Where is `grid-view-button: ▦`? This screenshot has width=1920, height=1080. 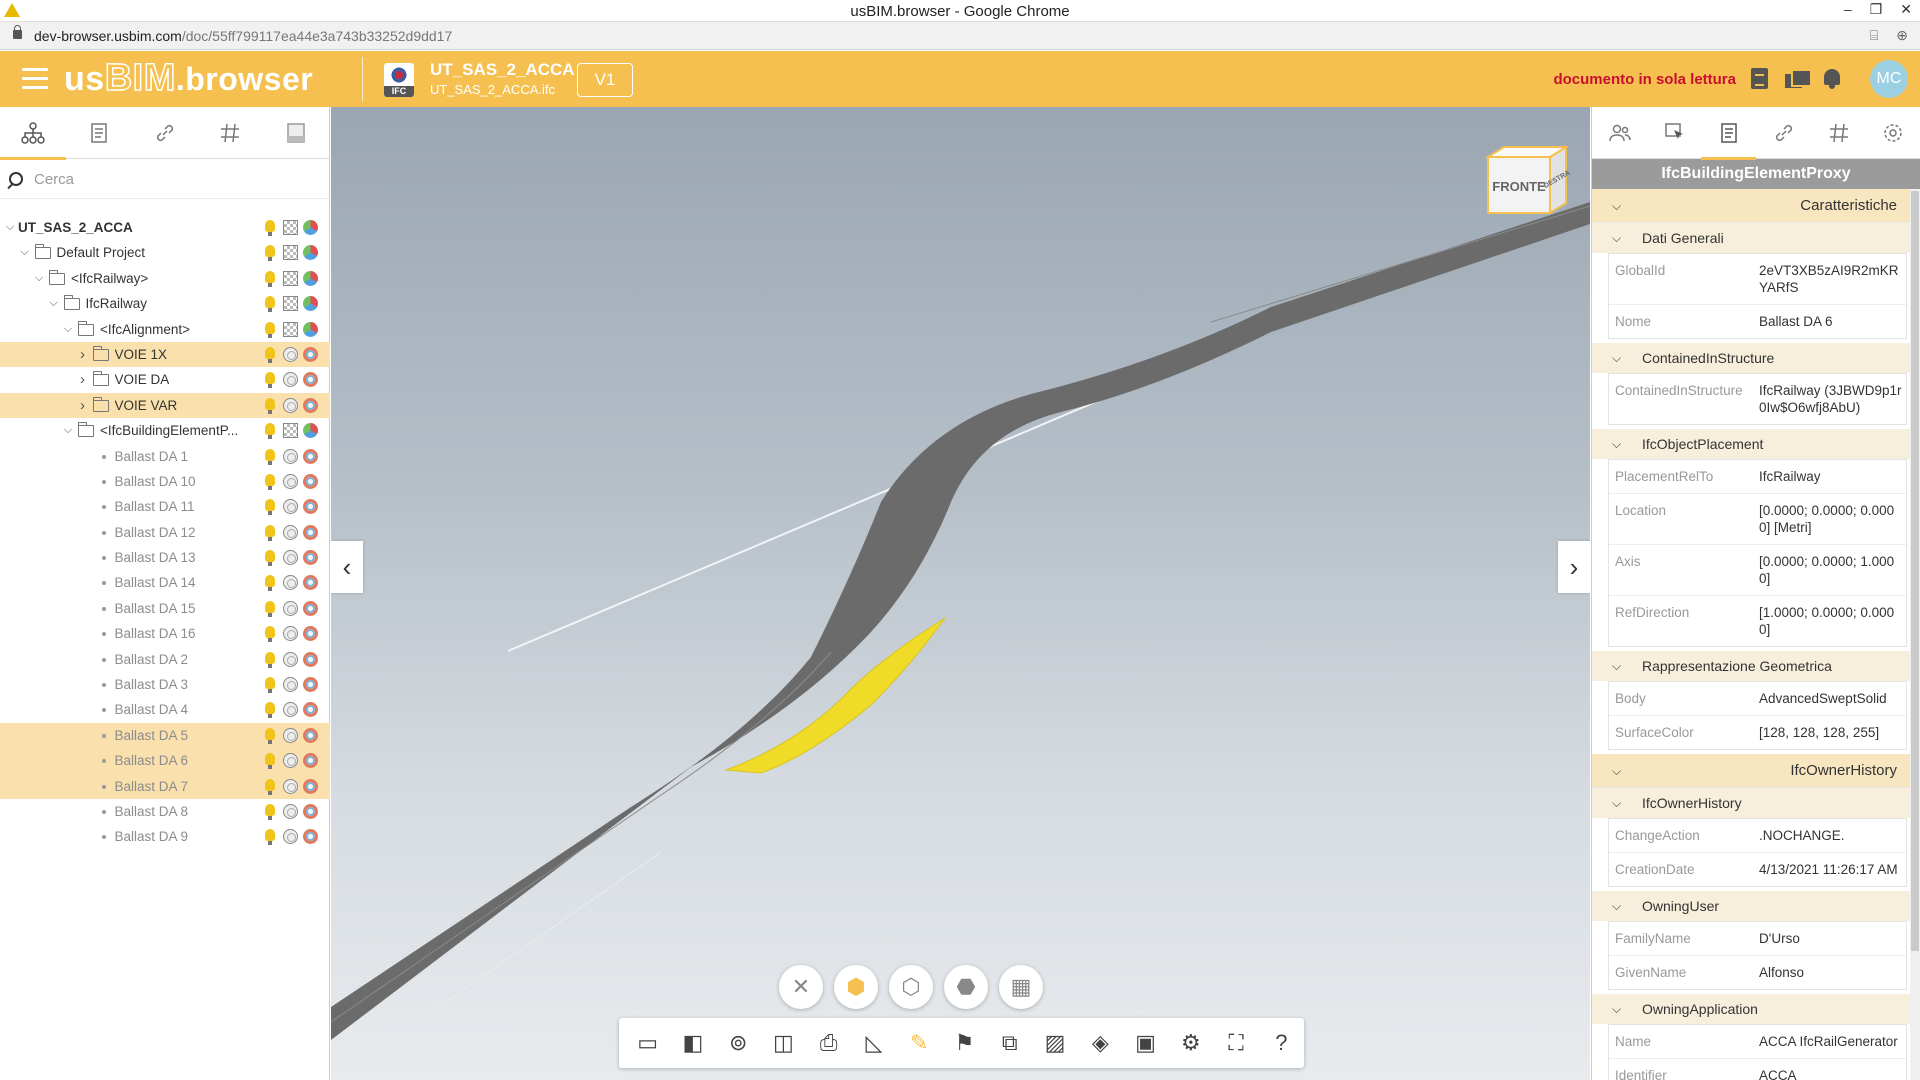 grid-view-button: ▦ is located at coordinates (1021, 987).